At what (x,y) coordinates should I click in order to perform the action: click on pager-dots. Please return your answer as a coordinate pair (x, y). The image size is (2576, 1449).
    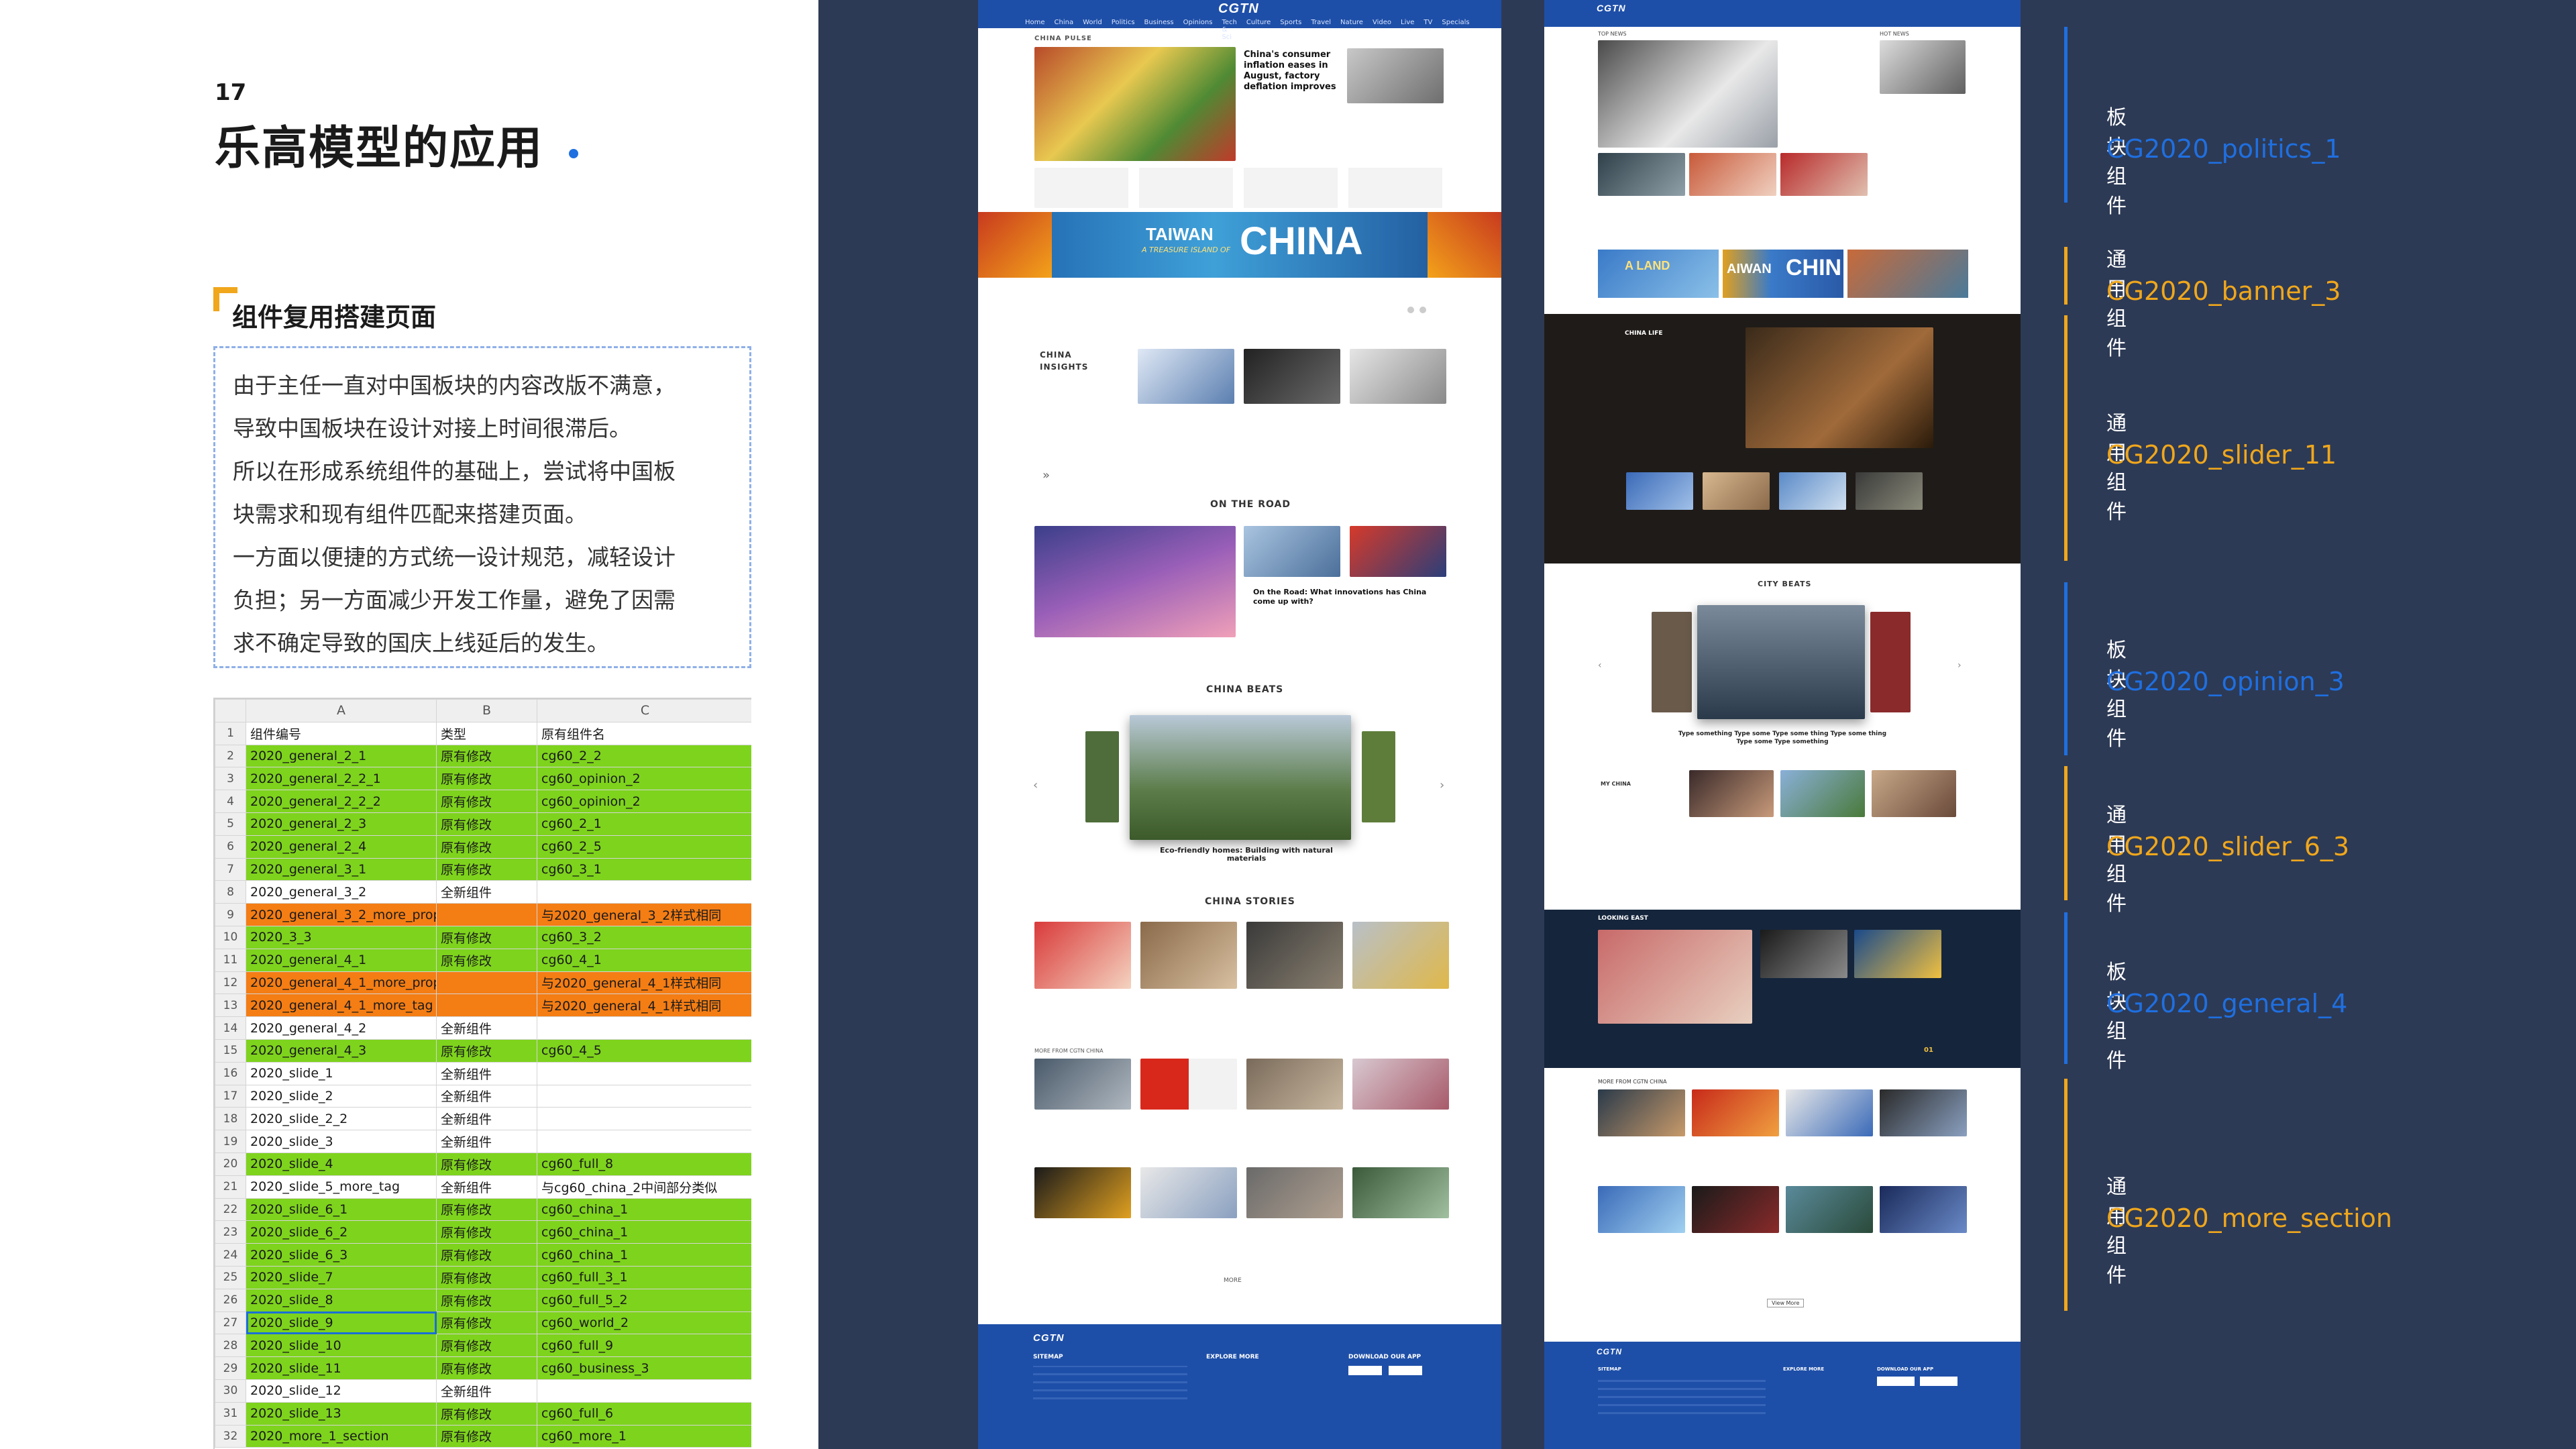
    Looking at the image, I should click on (1419, 309).